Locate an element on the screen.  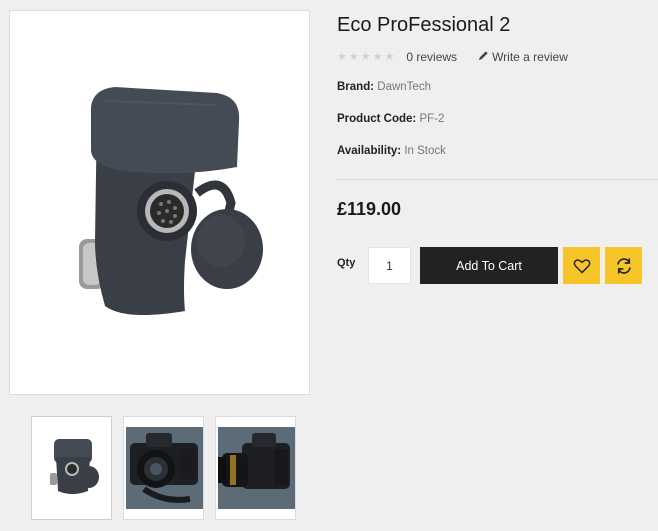
brand-row: Brand: DawnTech is located at coordinates (384, 87).